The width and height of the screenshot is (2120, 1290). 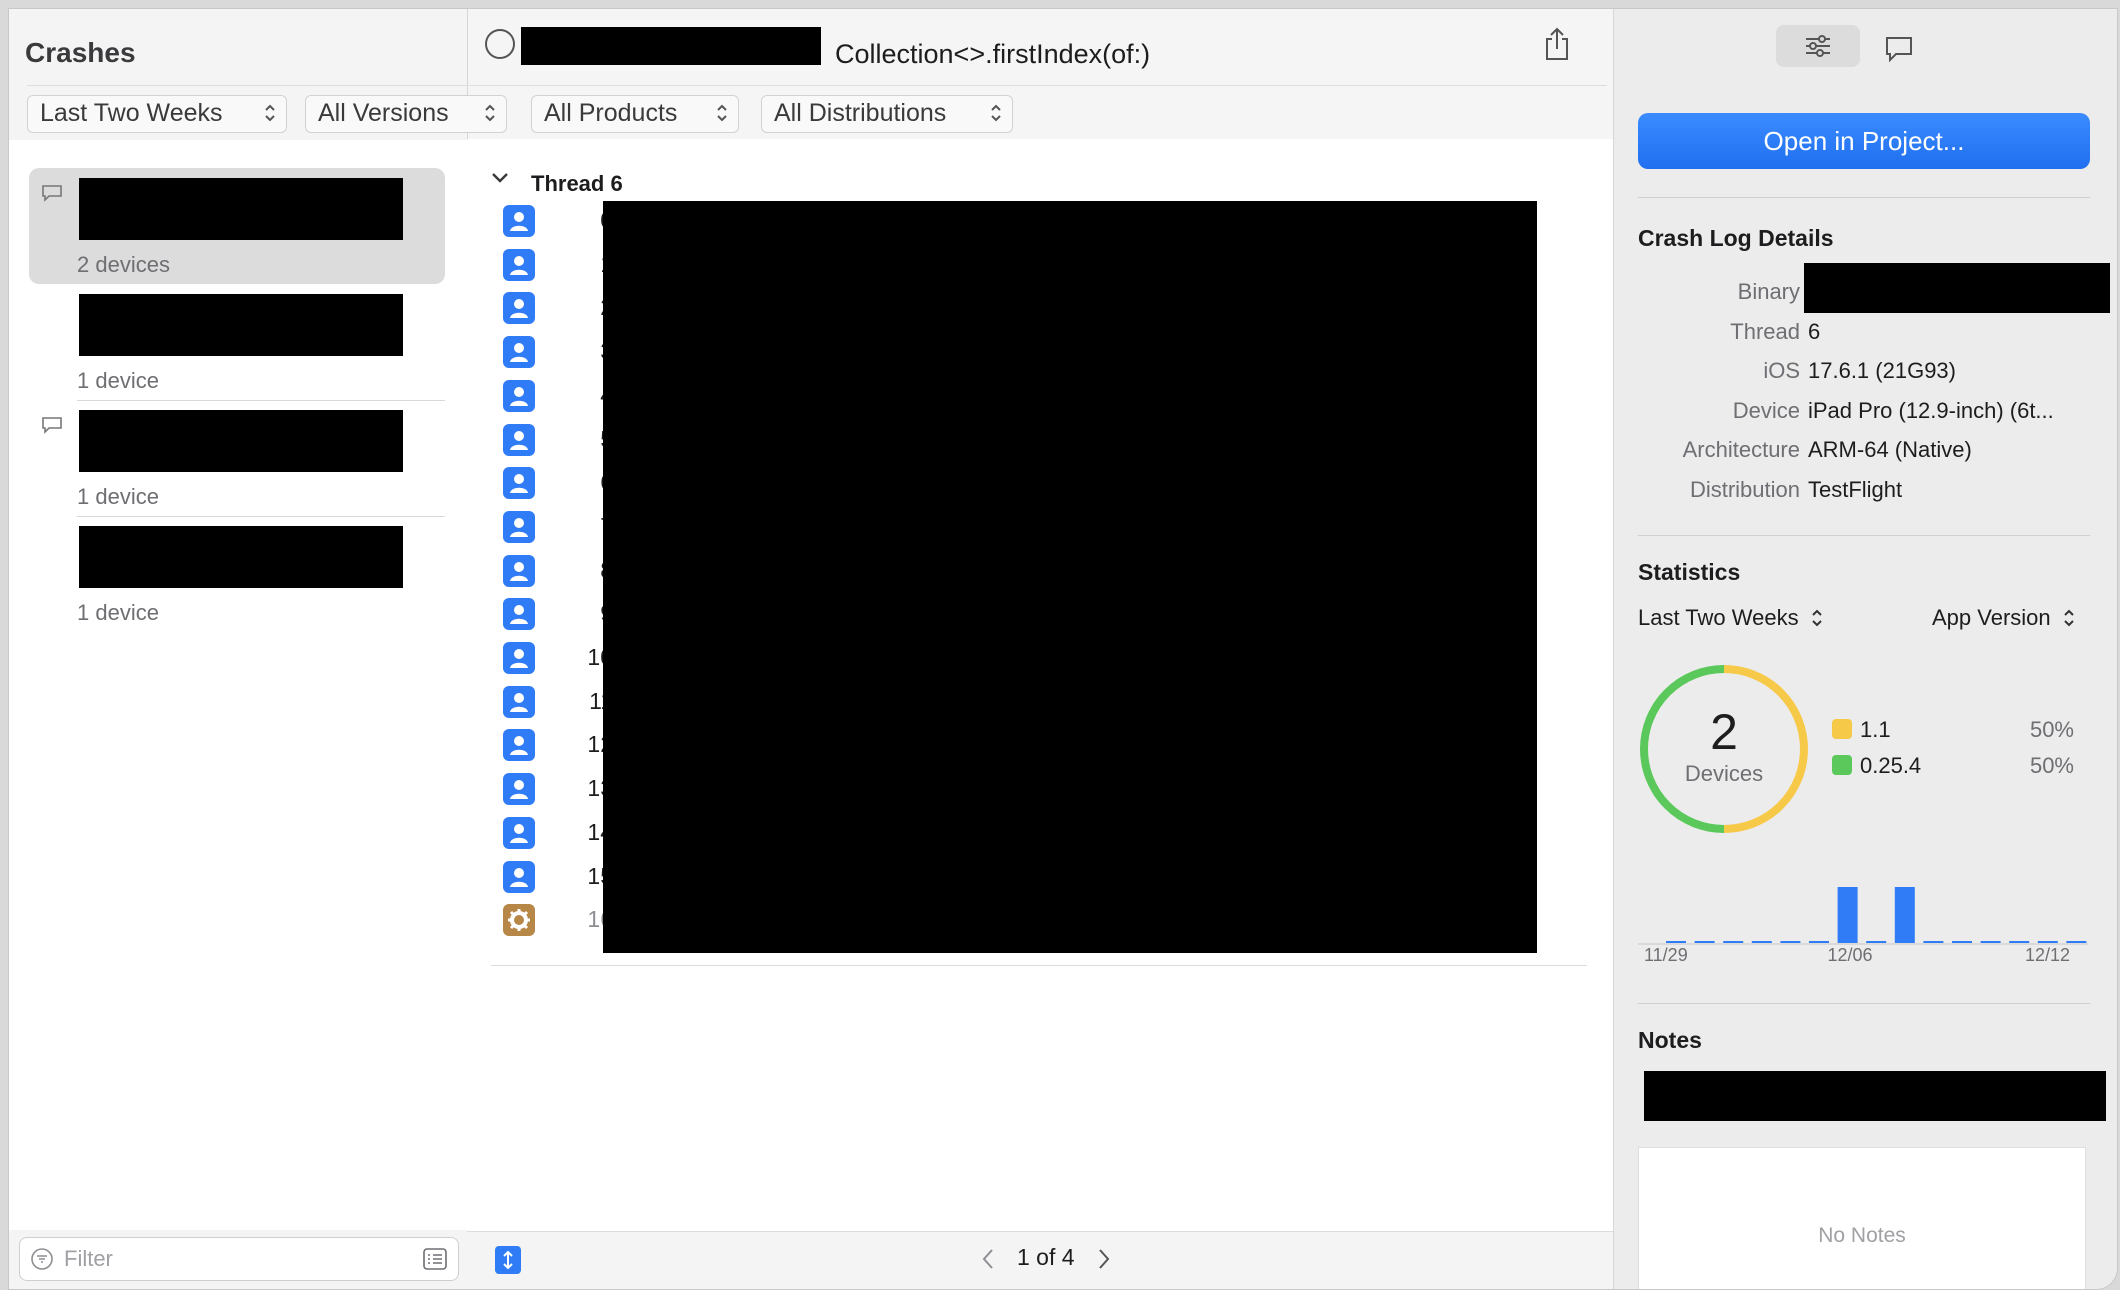 I want to click on bottom-toolbar: 1 of 4, so click(x=1040, y=1260).